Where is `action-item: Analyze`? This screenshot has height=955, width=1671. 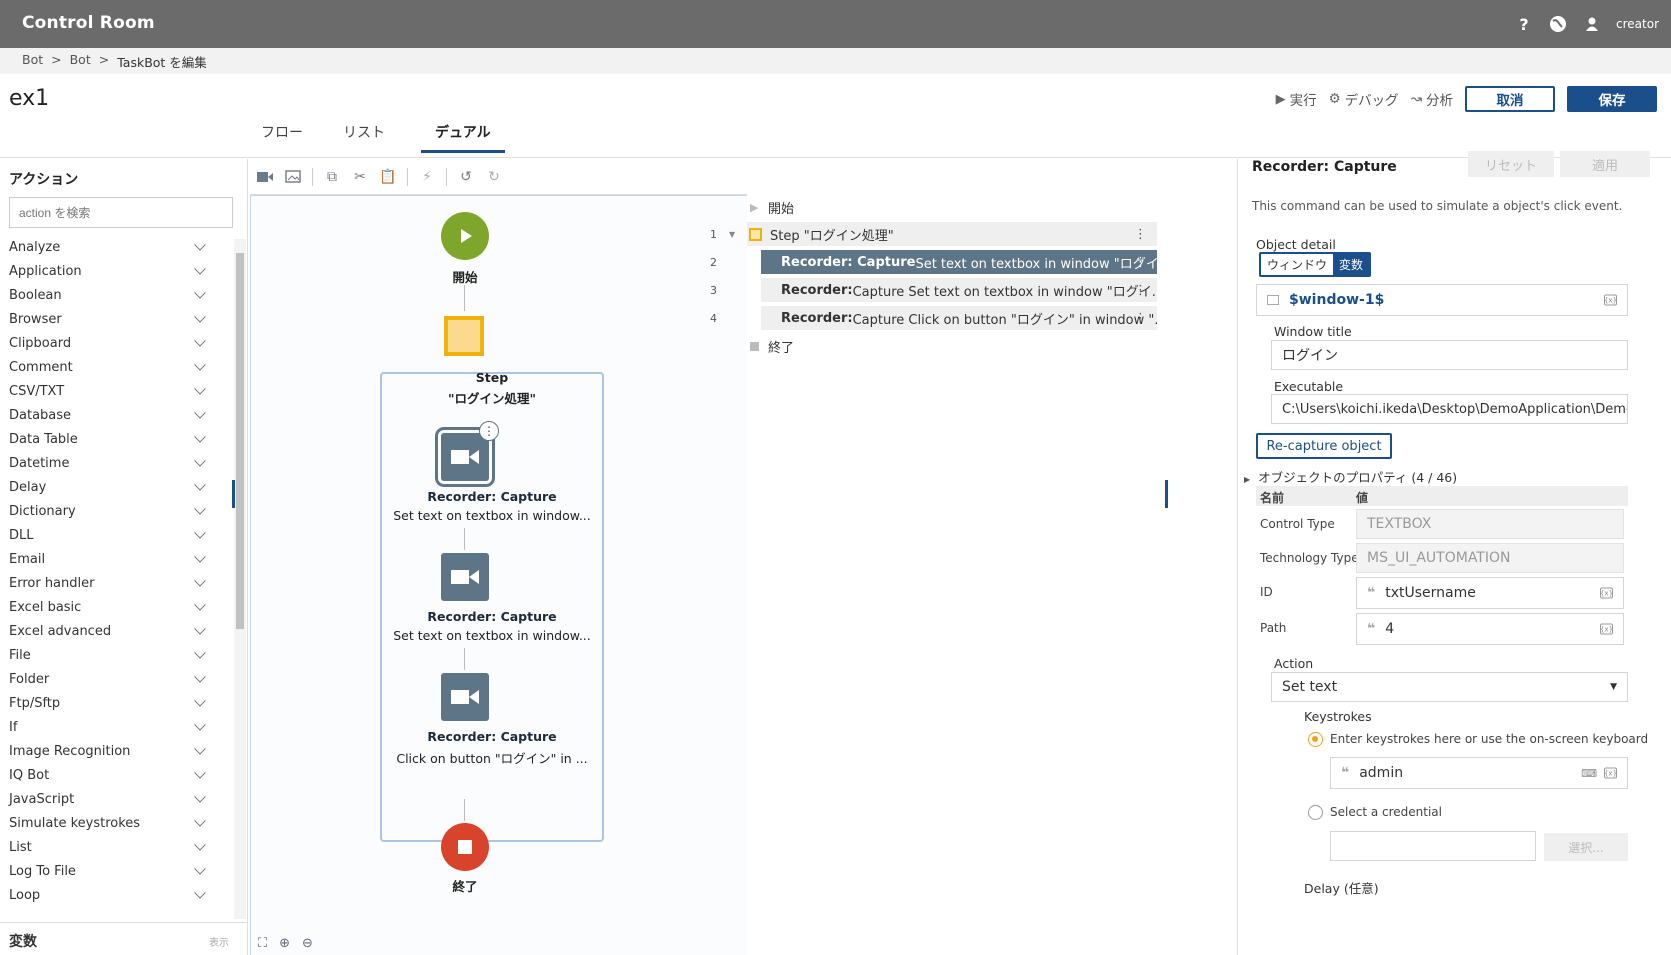
action-item: Analyze is located at coordinates (116, 247).